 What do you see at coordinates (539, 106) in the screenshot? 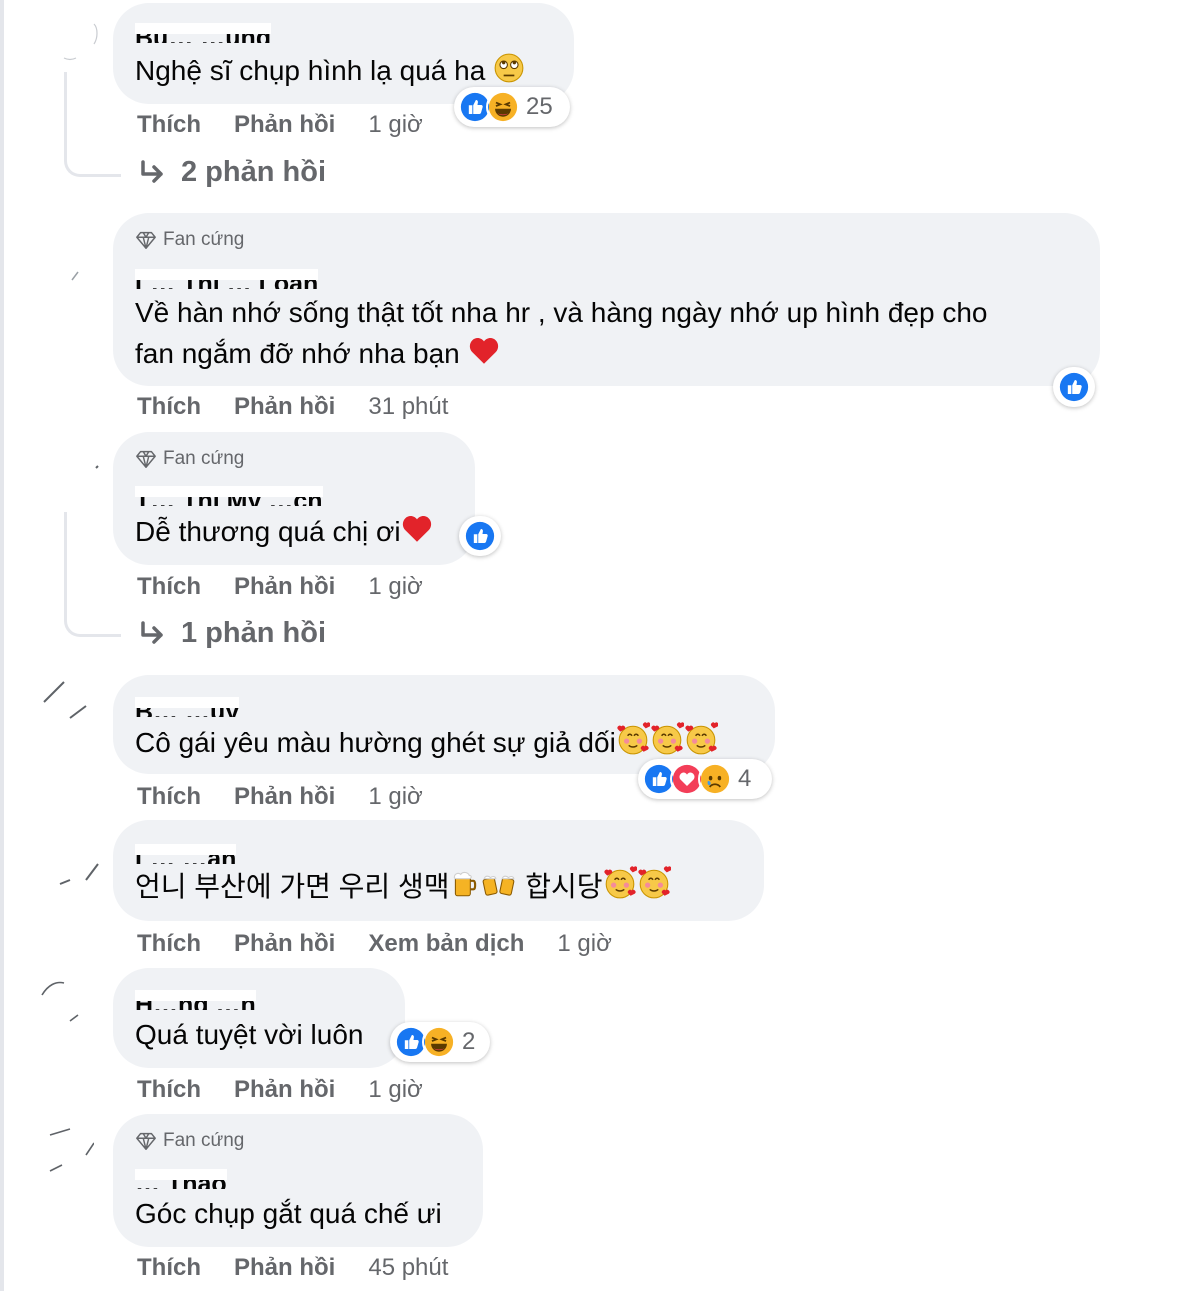
I see `reaction-count: 25` at bounding box center [539, 106].